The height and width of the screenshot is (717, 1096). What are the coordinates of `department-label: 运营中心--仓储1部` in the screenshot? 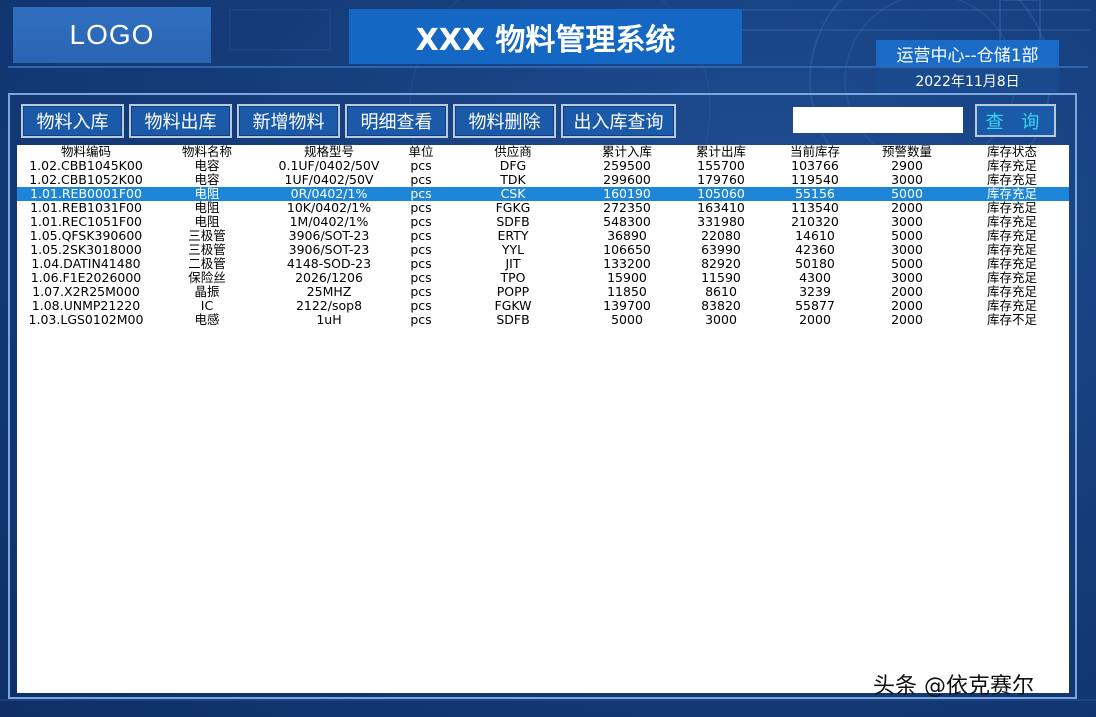 It's located at (967, 53).